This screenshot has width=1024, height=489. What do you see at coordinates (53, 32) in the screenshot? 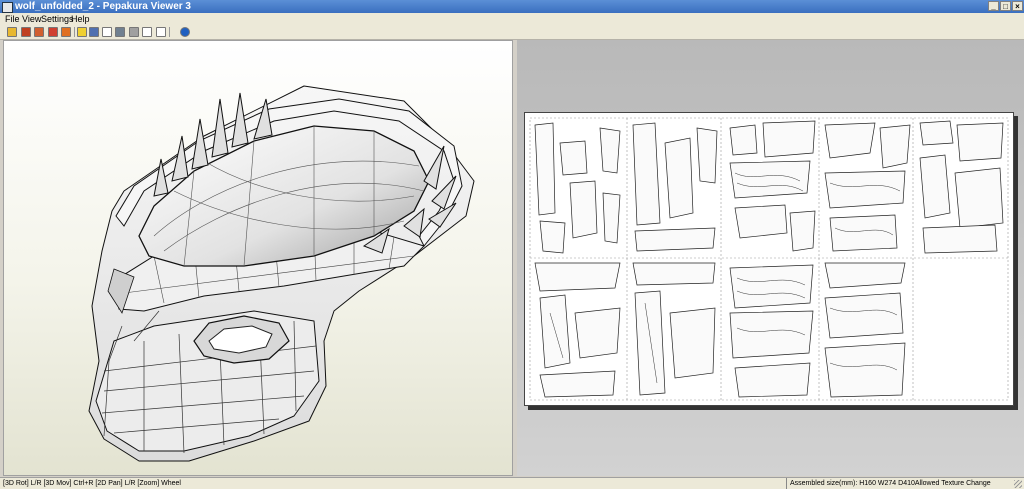
I see `texture-icon` at bounding box center [53, 32].